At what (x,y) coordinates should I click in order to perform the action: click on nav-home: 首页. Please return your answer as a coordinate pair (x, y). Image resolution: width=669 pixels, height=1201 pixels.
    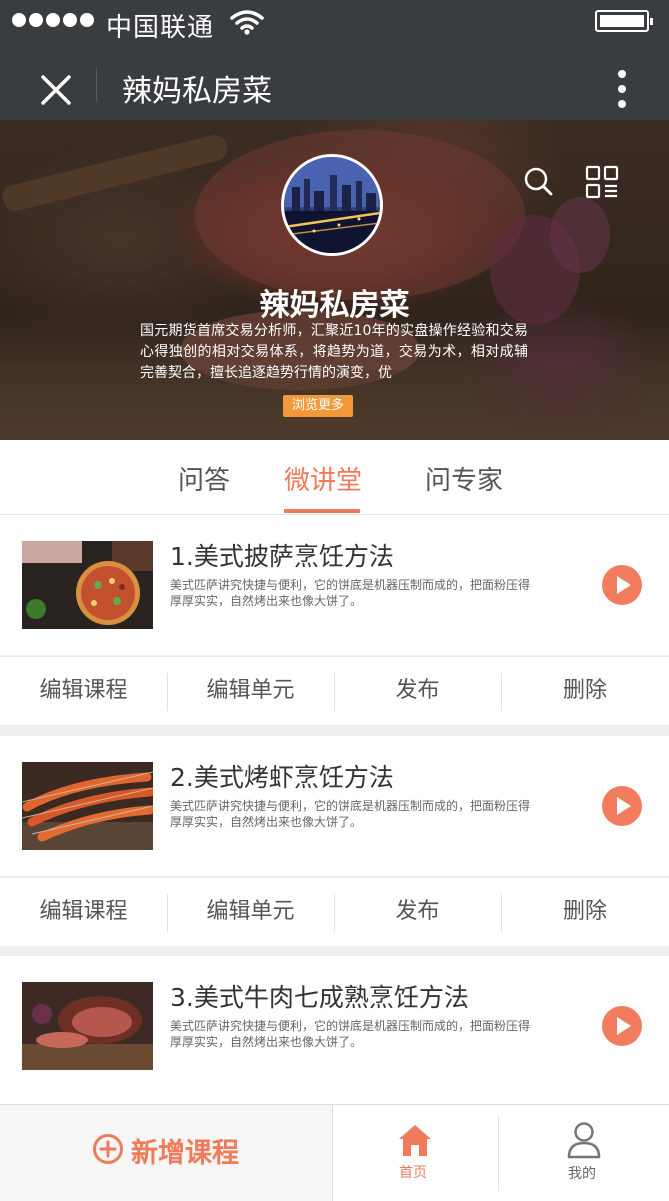
    Looking at the image, I should click on (415, 1153).